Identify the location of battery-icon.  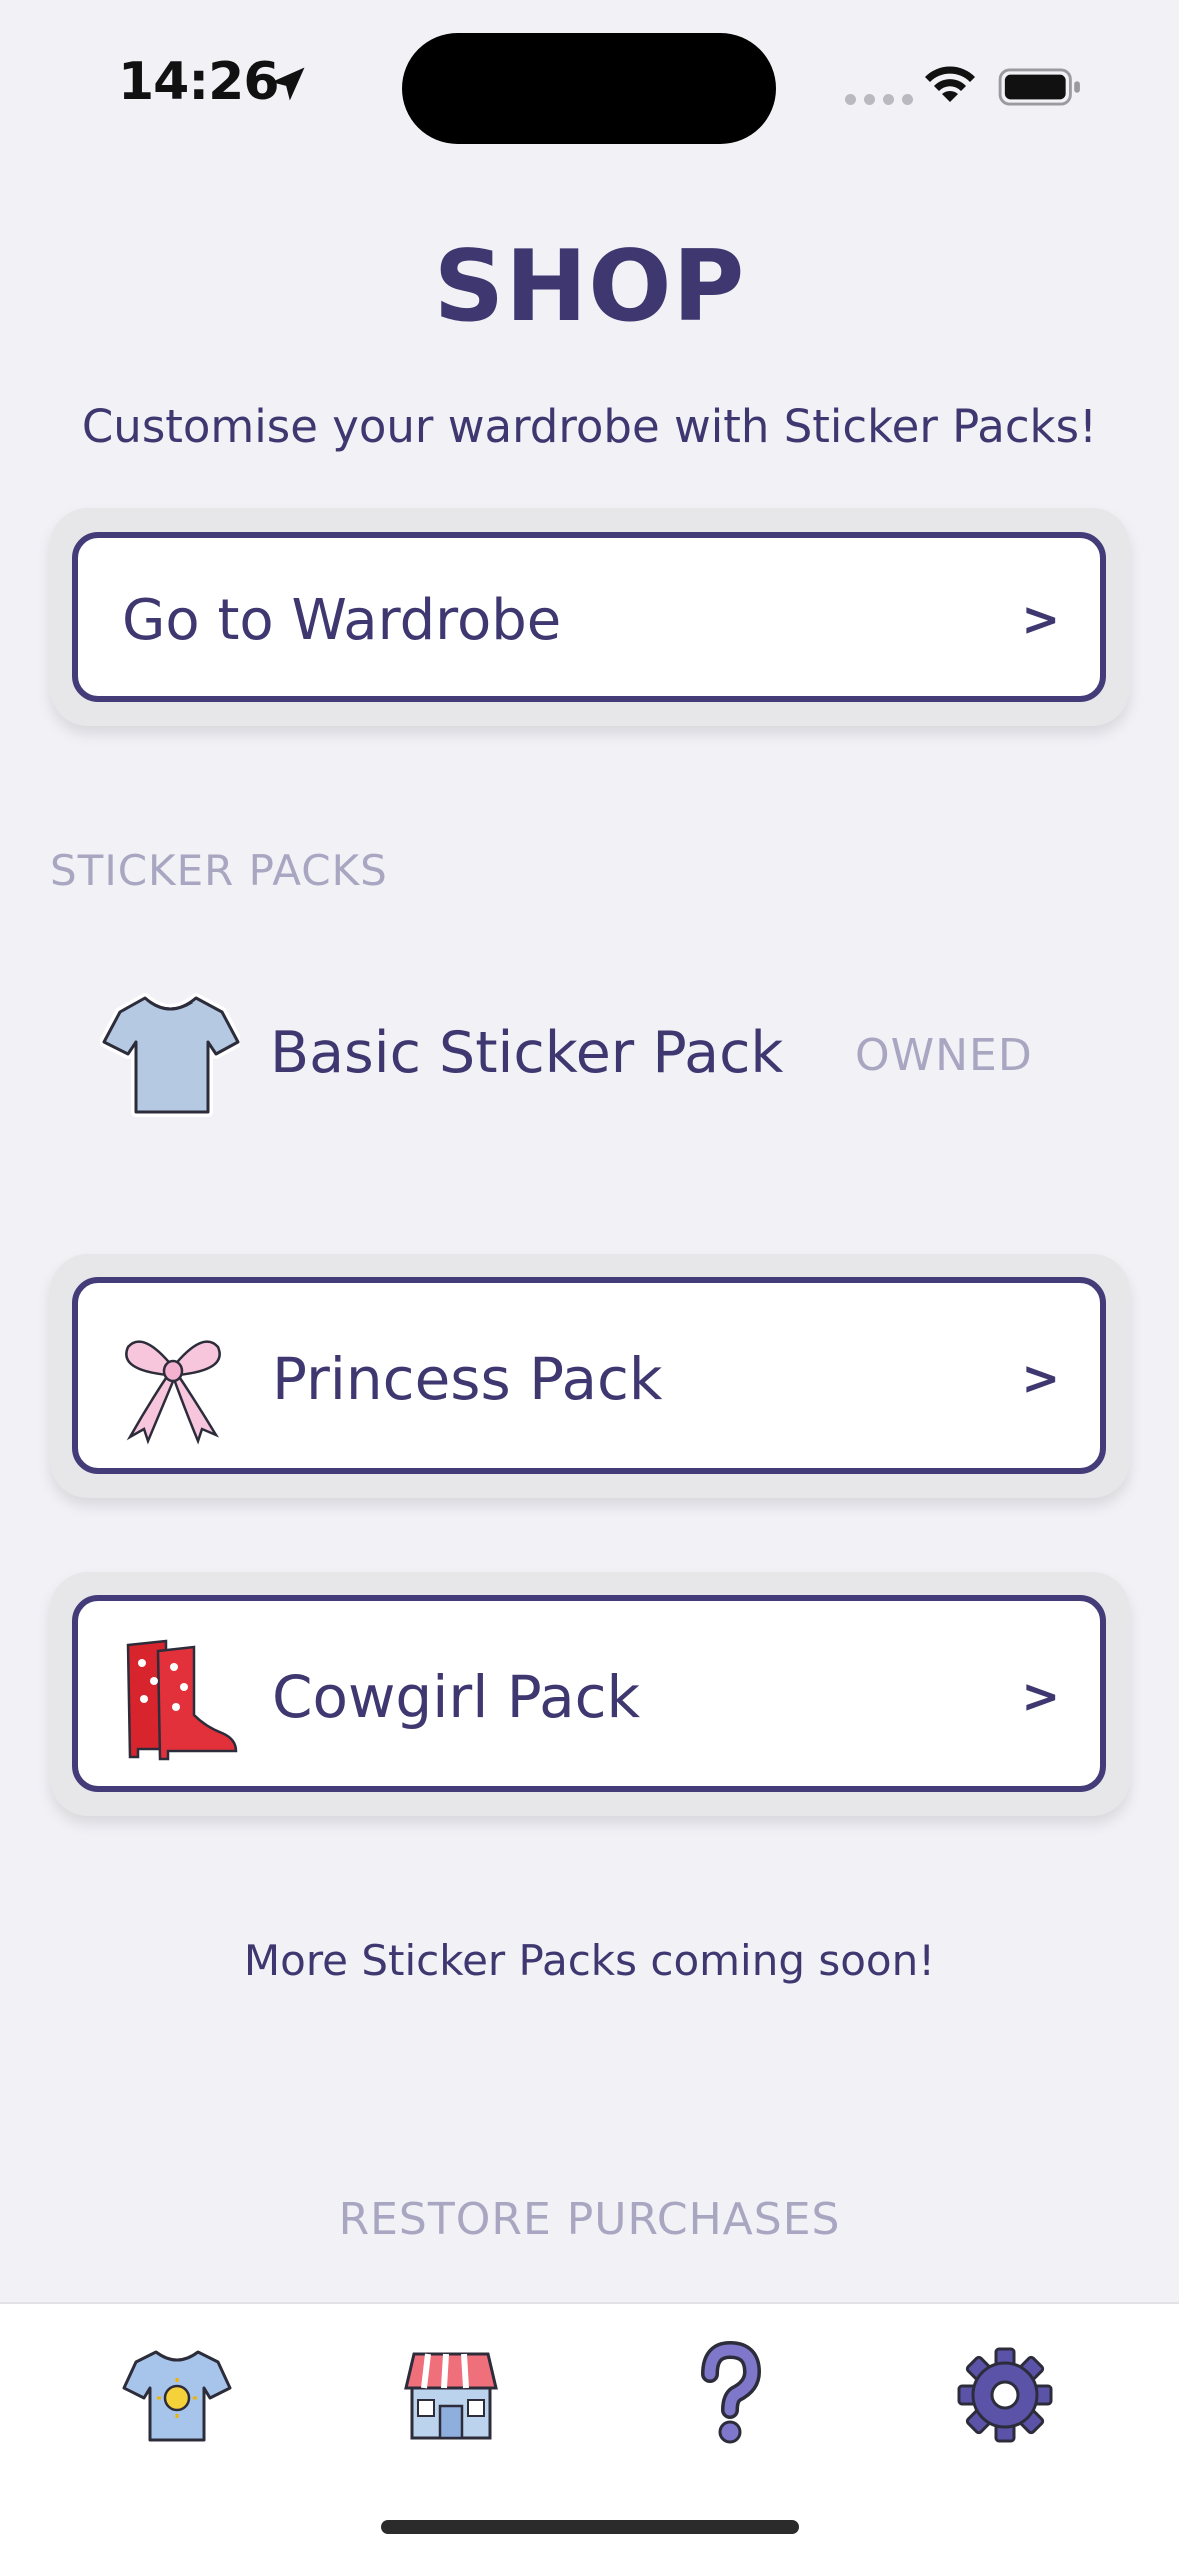
(1039, 87).